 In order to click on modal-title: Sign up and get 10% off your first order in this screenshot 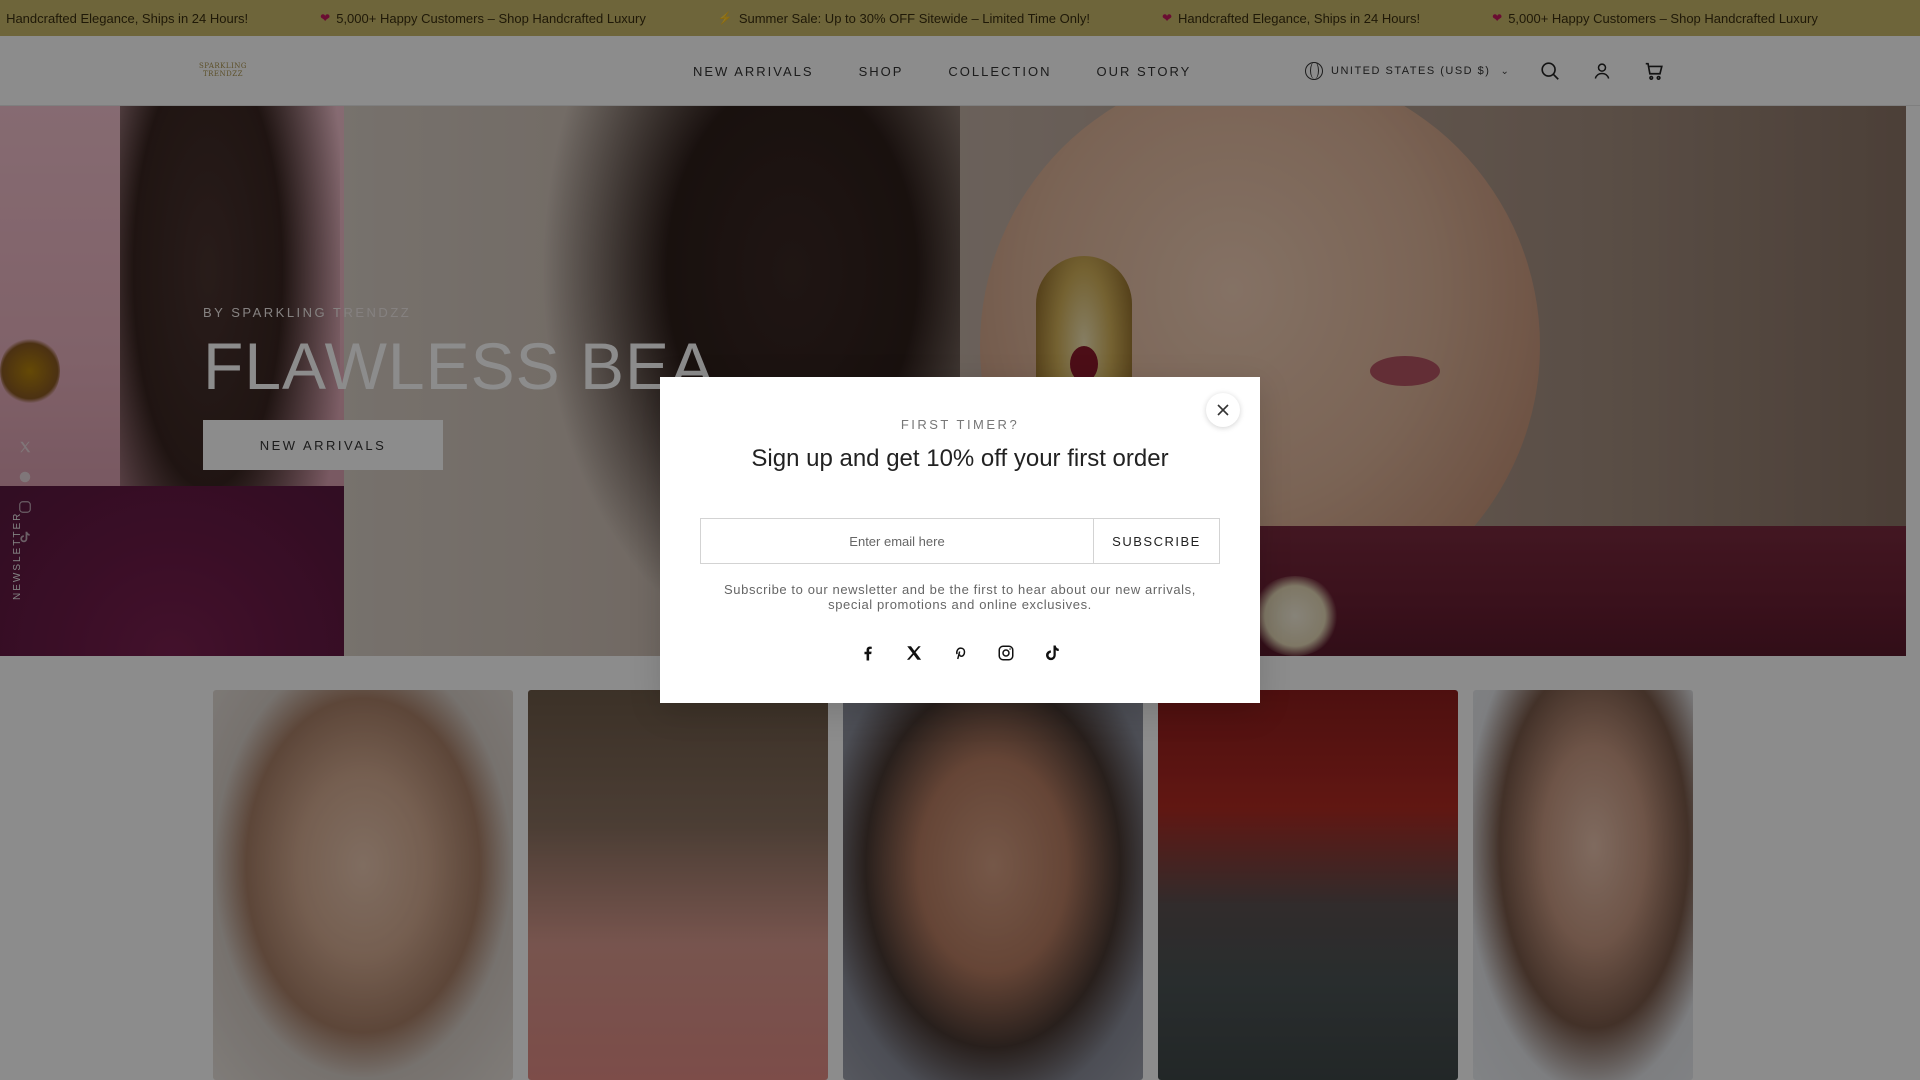, I will do `click(960, 458)`.